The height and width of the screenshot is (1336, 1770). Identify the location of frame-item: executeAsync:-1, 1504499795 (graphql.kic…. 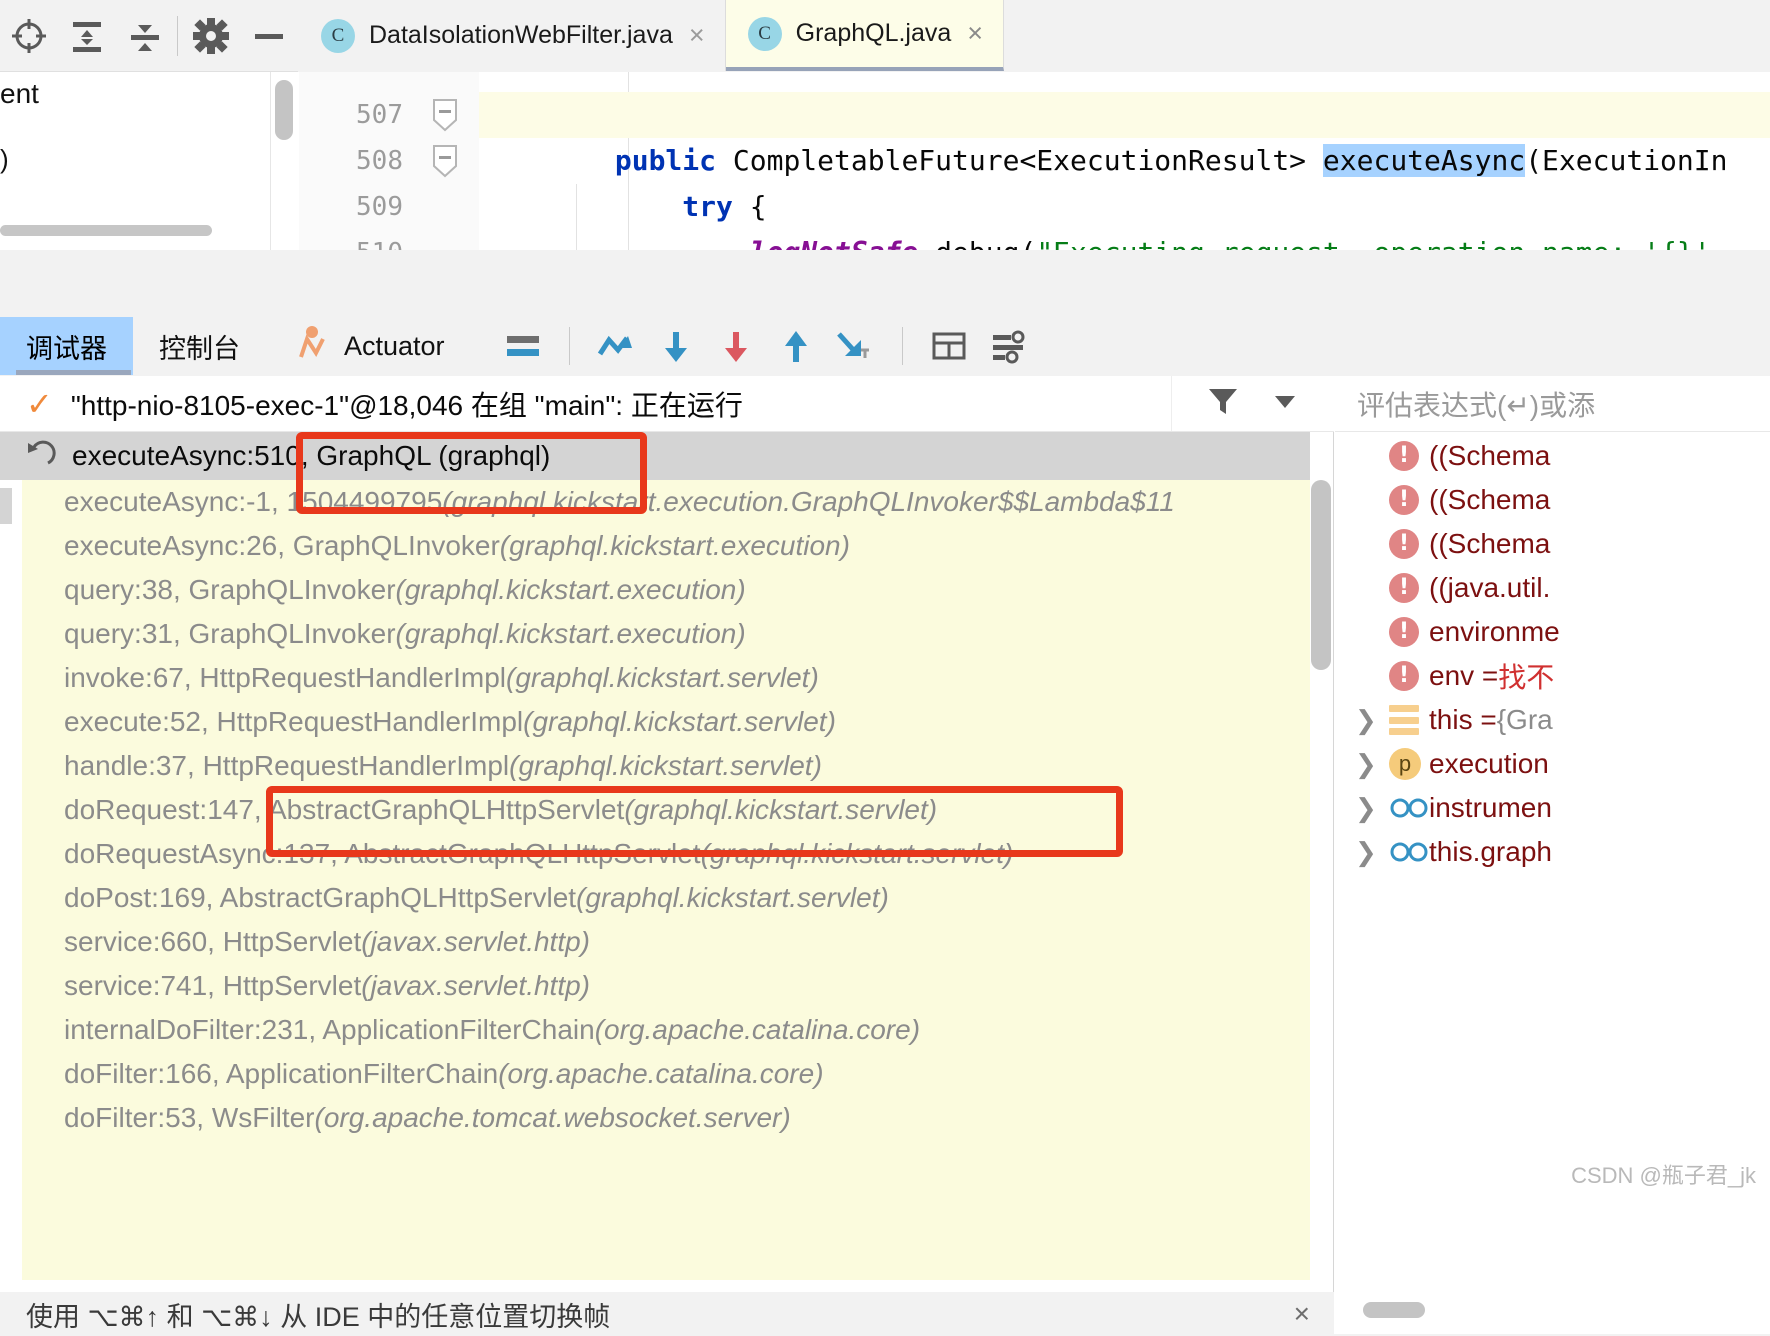
(666, 502).